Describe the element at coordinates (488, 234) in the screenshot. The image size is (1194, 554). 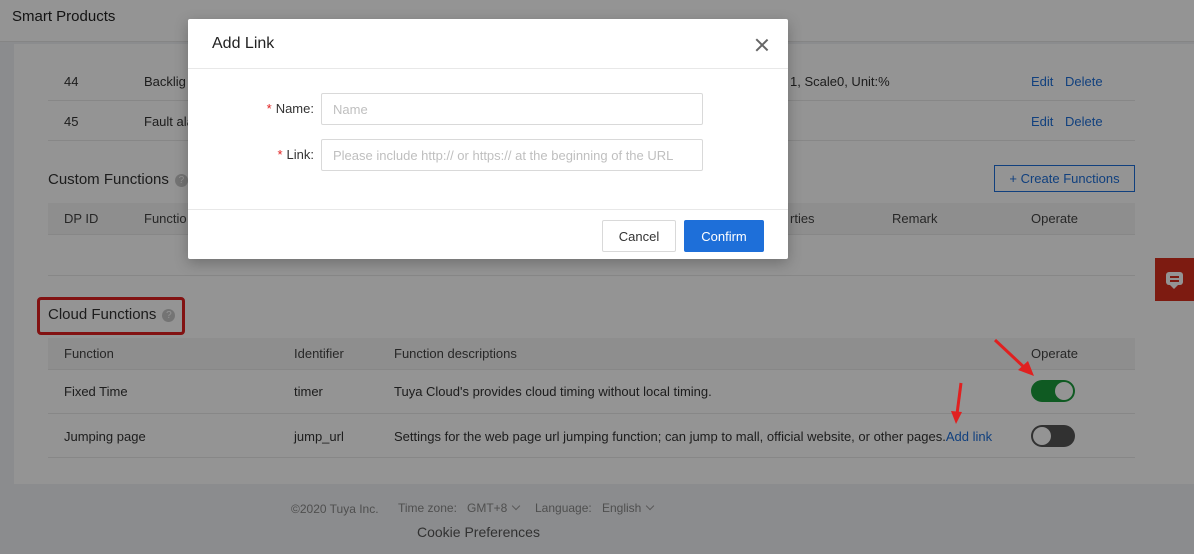
I see `dialog-footer: Cancel Confirm` at that location.